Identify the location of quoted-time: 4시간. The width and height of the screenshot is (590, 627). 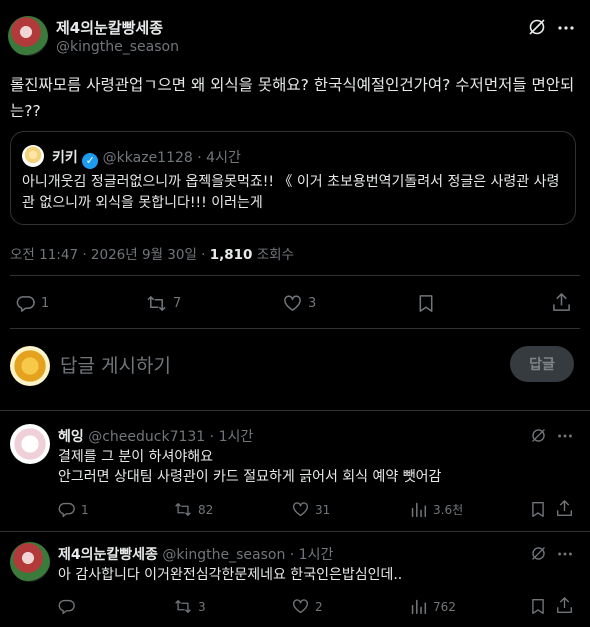
(223, 158).